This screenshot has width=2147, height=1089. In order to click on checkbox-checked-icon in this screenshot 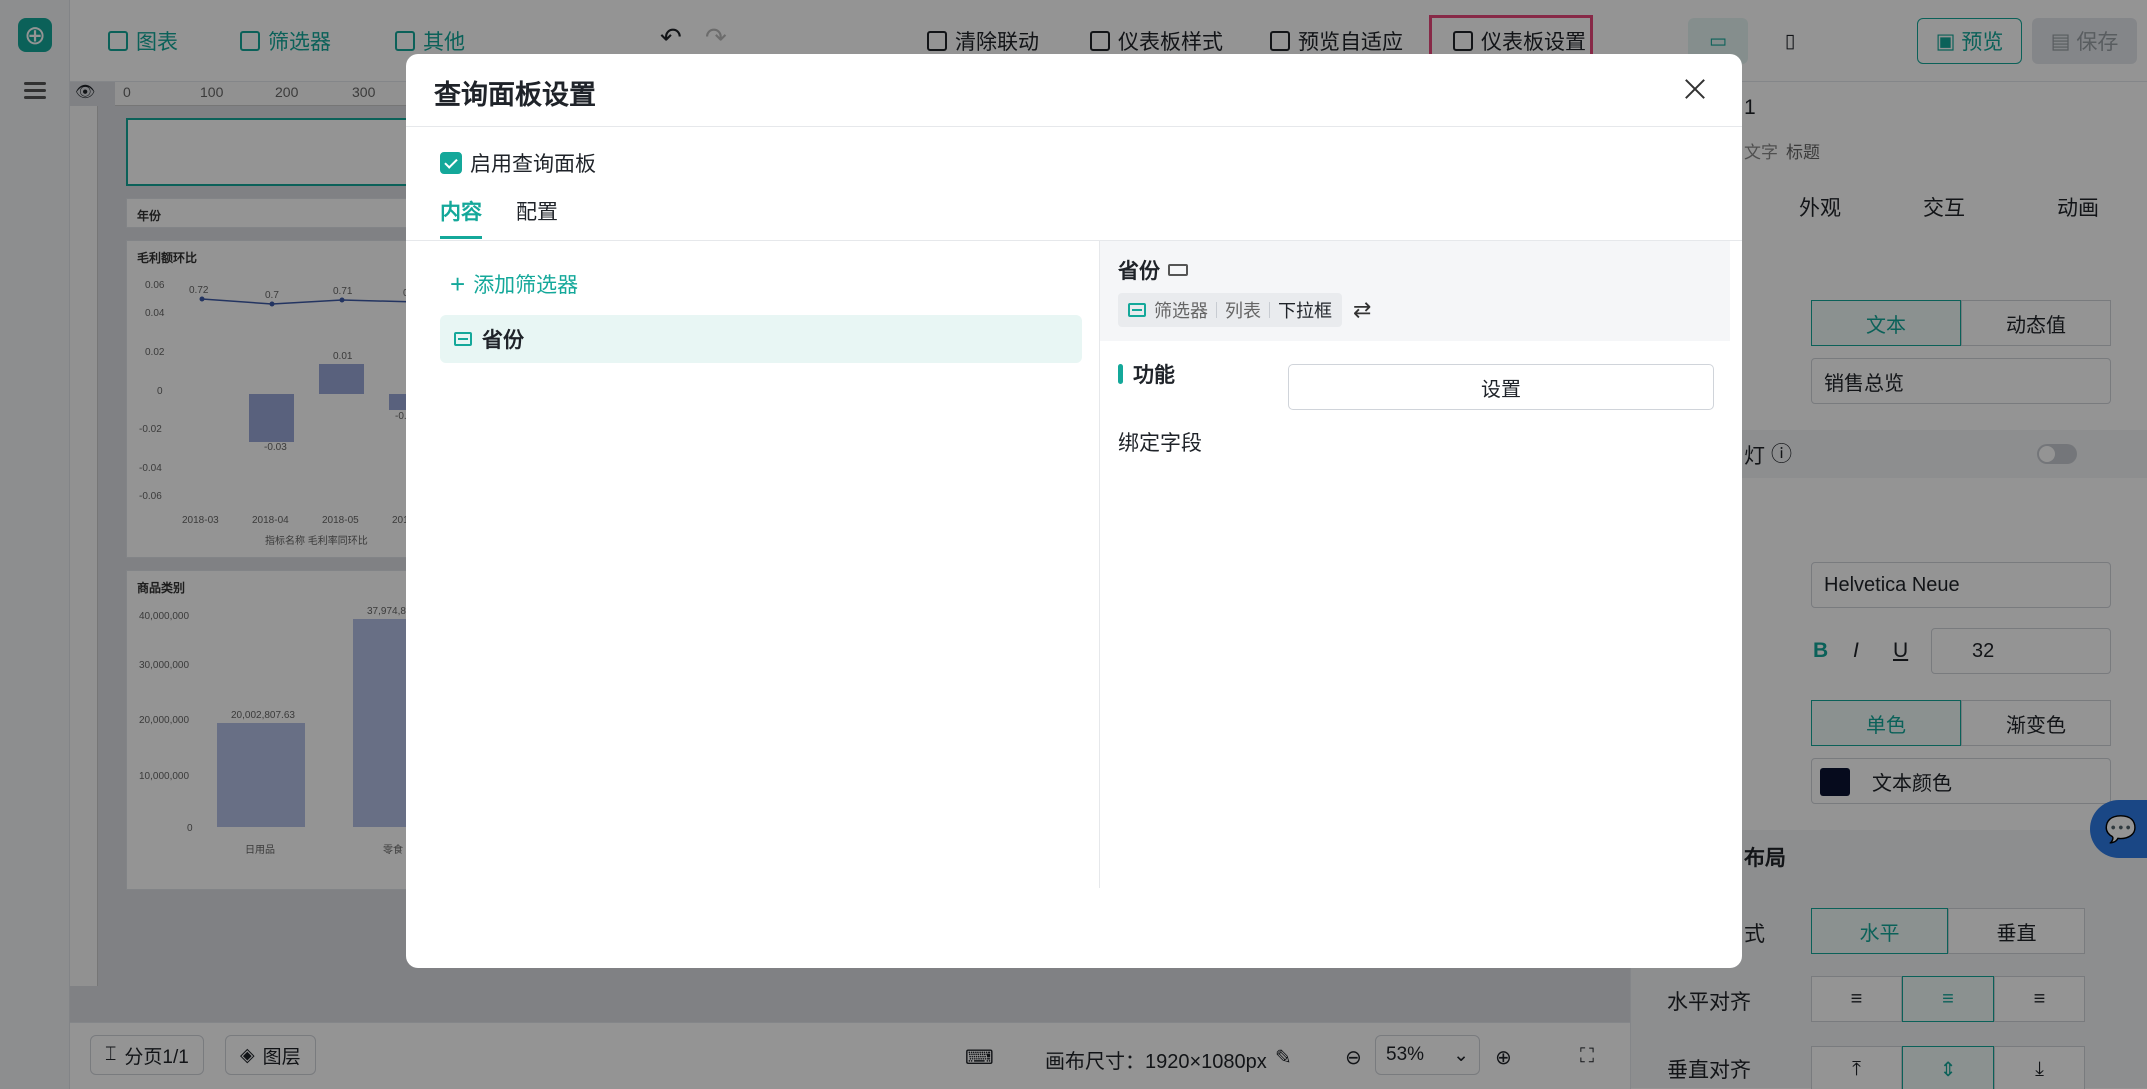, I will do `click(451, 163)`.